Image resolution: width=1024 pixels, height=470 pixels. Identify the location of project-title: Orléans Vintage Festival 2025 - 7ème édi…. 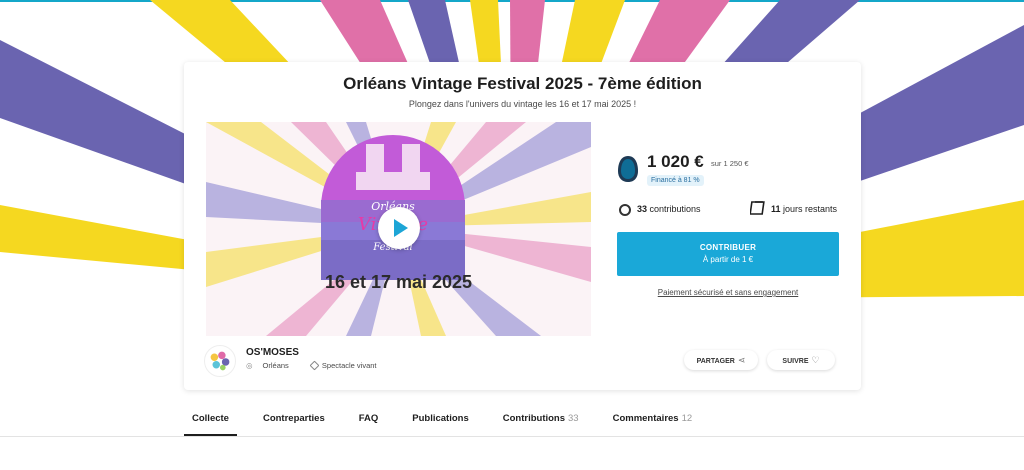
(522, 83).